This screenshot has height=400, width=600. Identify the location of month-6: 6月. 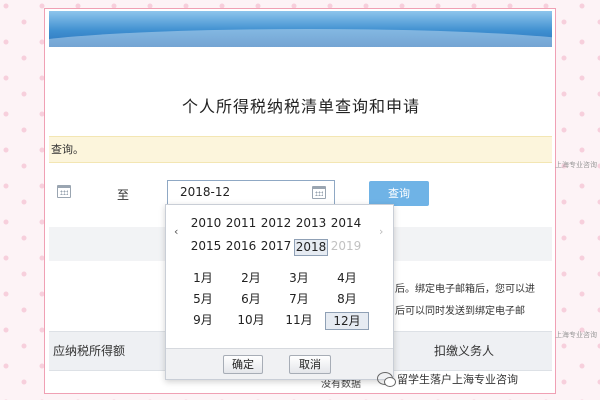
(251, 300).